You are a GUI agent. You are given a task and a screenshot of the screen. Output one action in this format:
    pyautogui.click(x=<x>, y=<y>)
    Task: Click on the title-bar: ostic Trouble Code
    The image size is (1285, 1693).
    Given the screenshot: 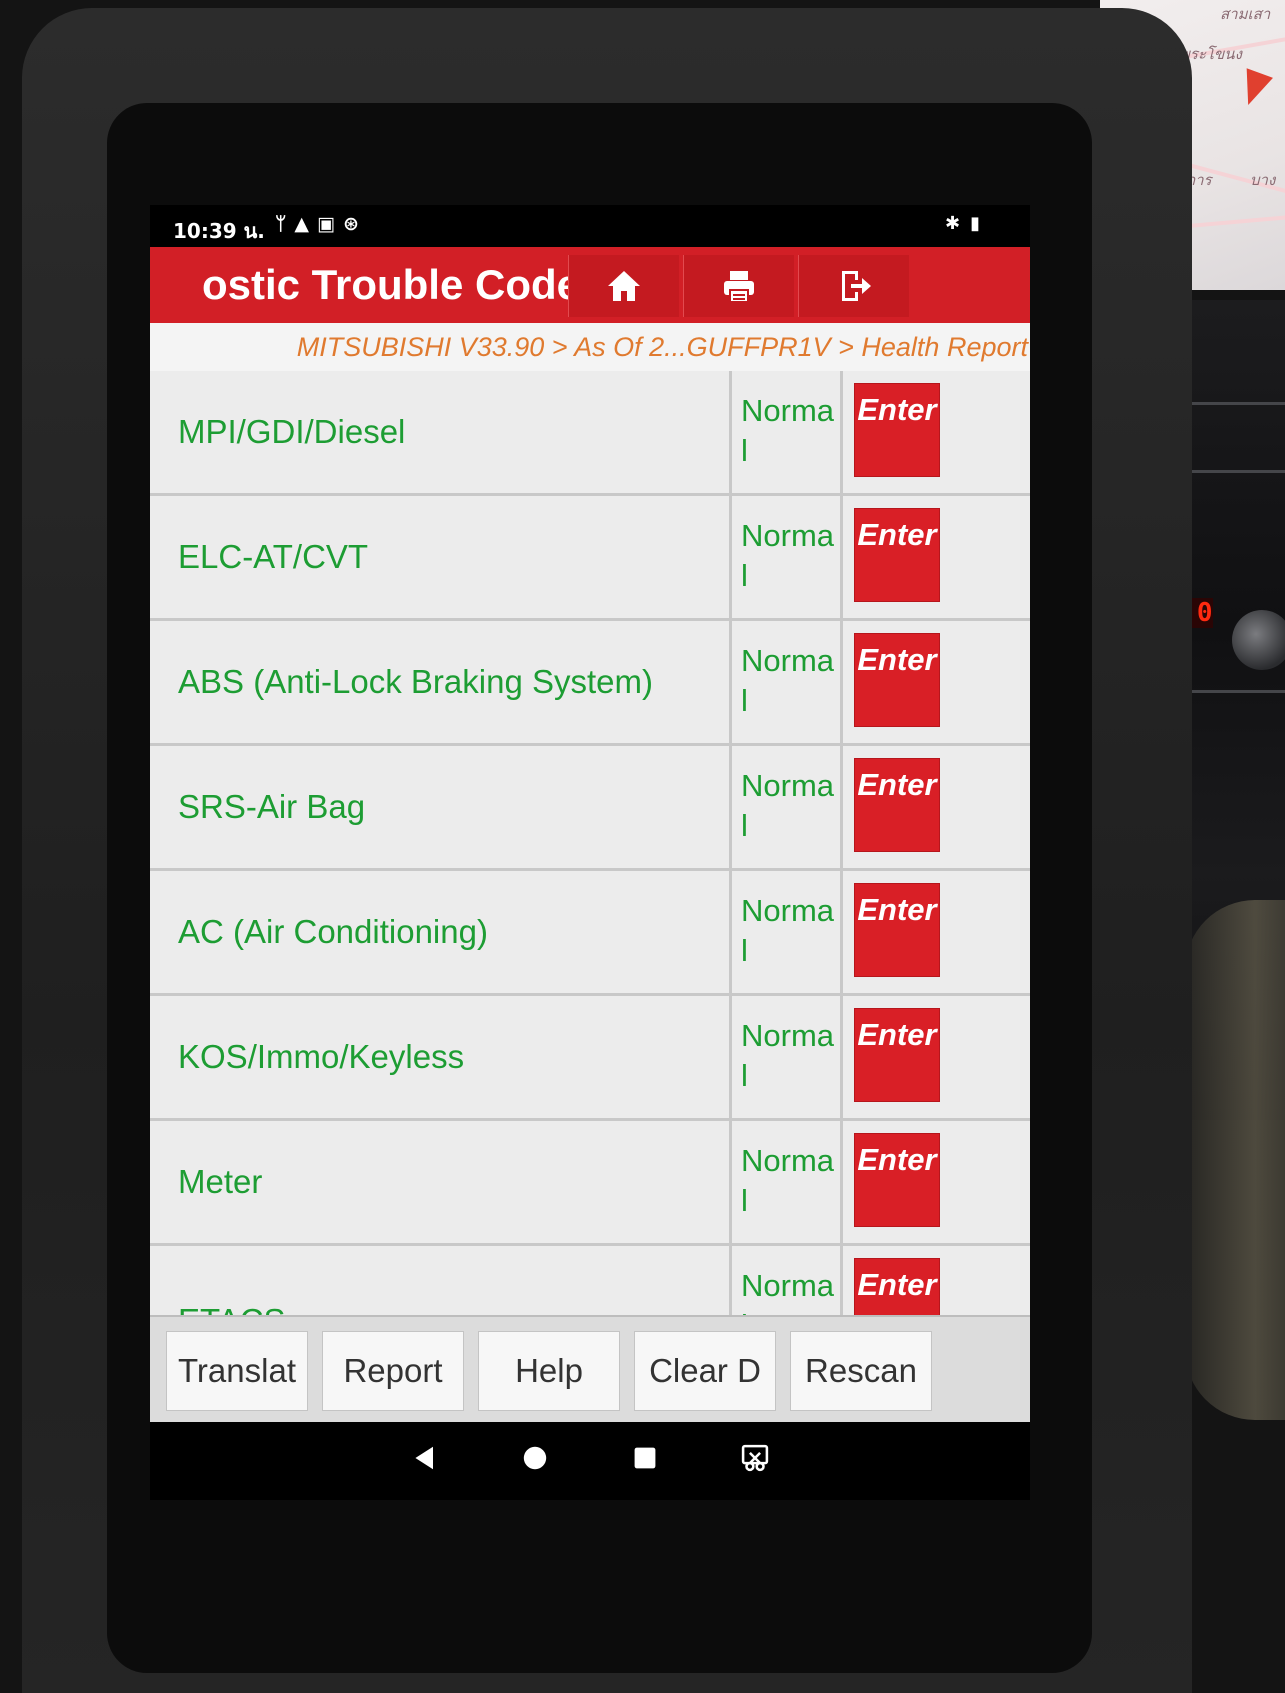 What is the action you would take?
    pyautogui.click(x=590, y=285)
    